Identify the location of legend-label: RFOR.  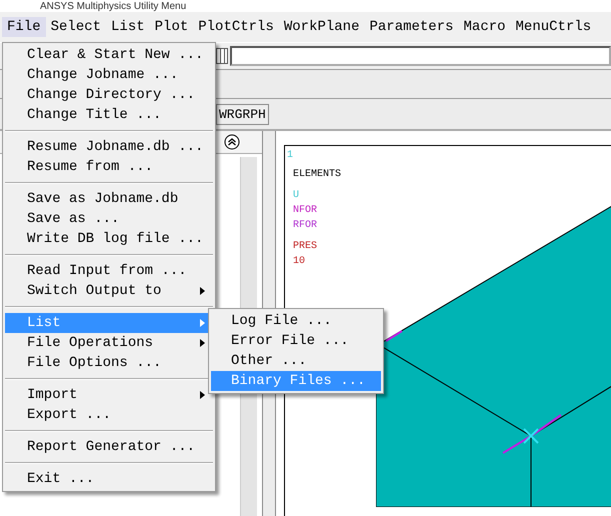
(305, 226).